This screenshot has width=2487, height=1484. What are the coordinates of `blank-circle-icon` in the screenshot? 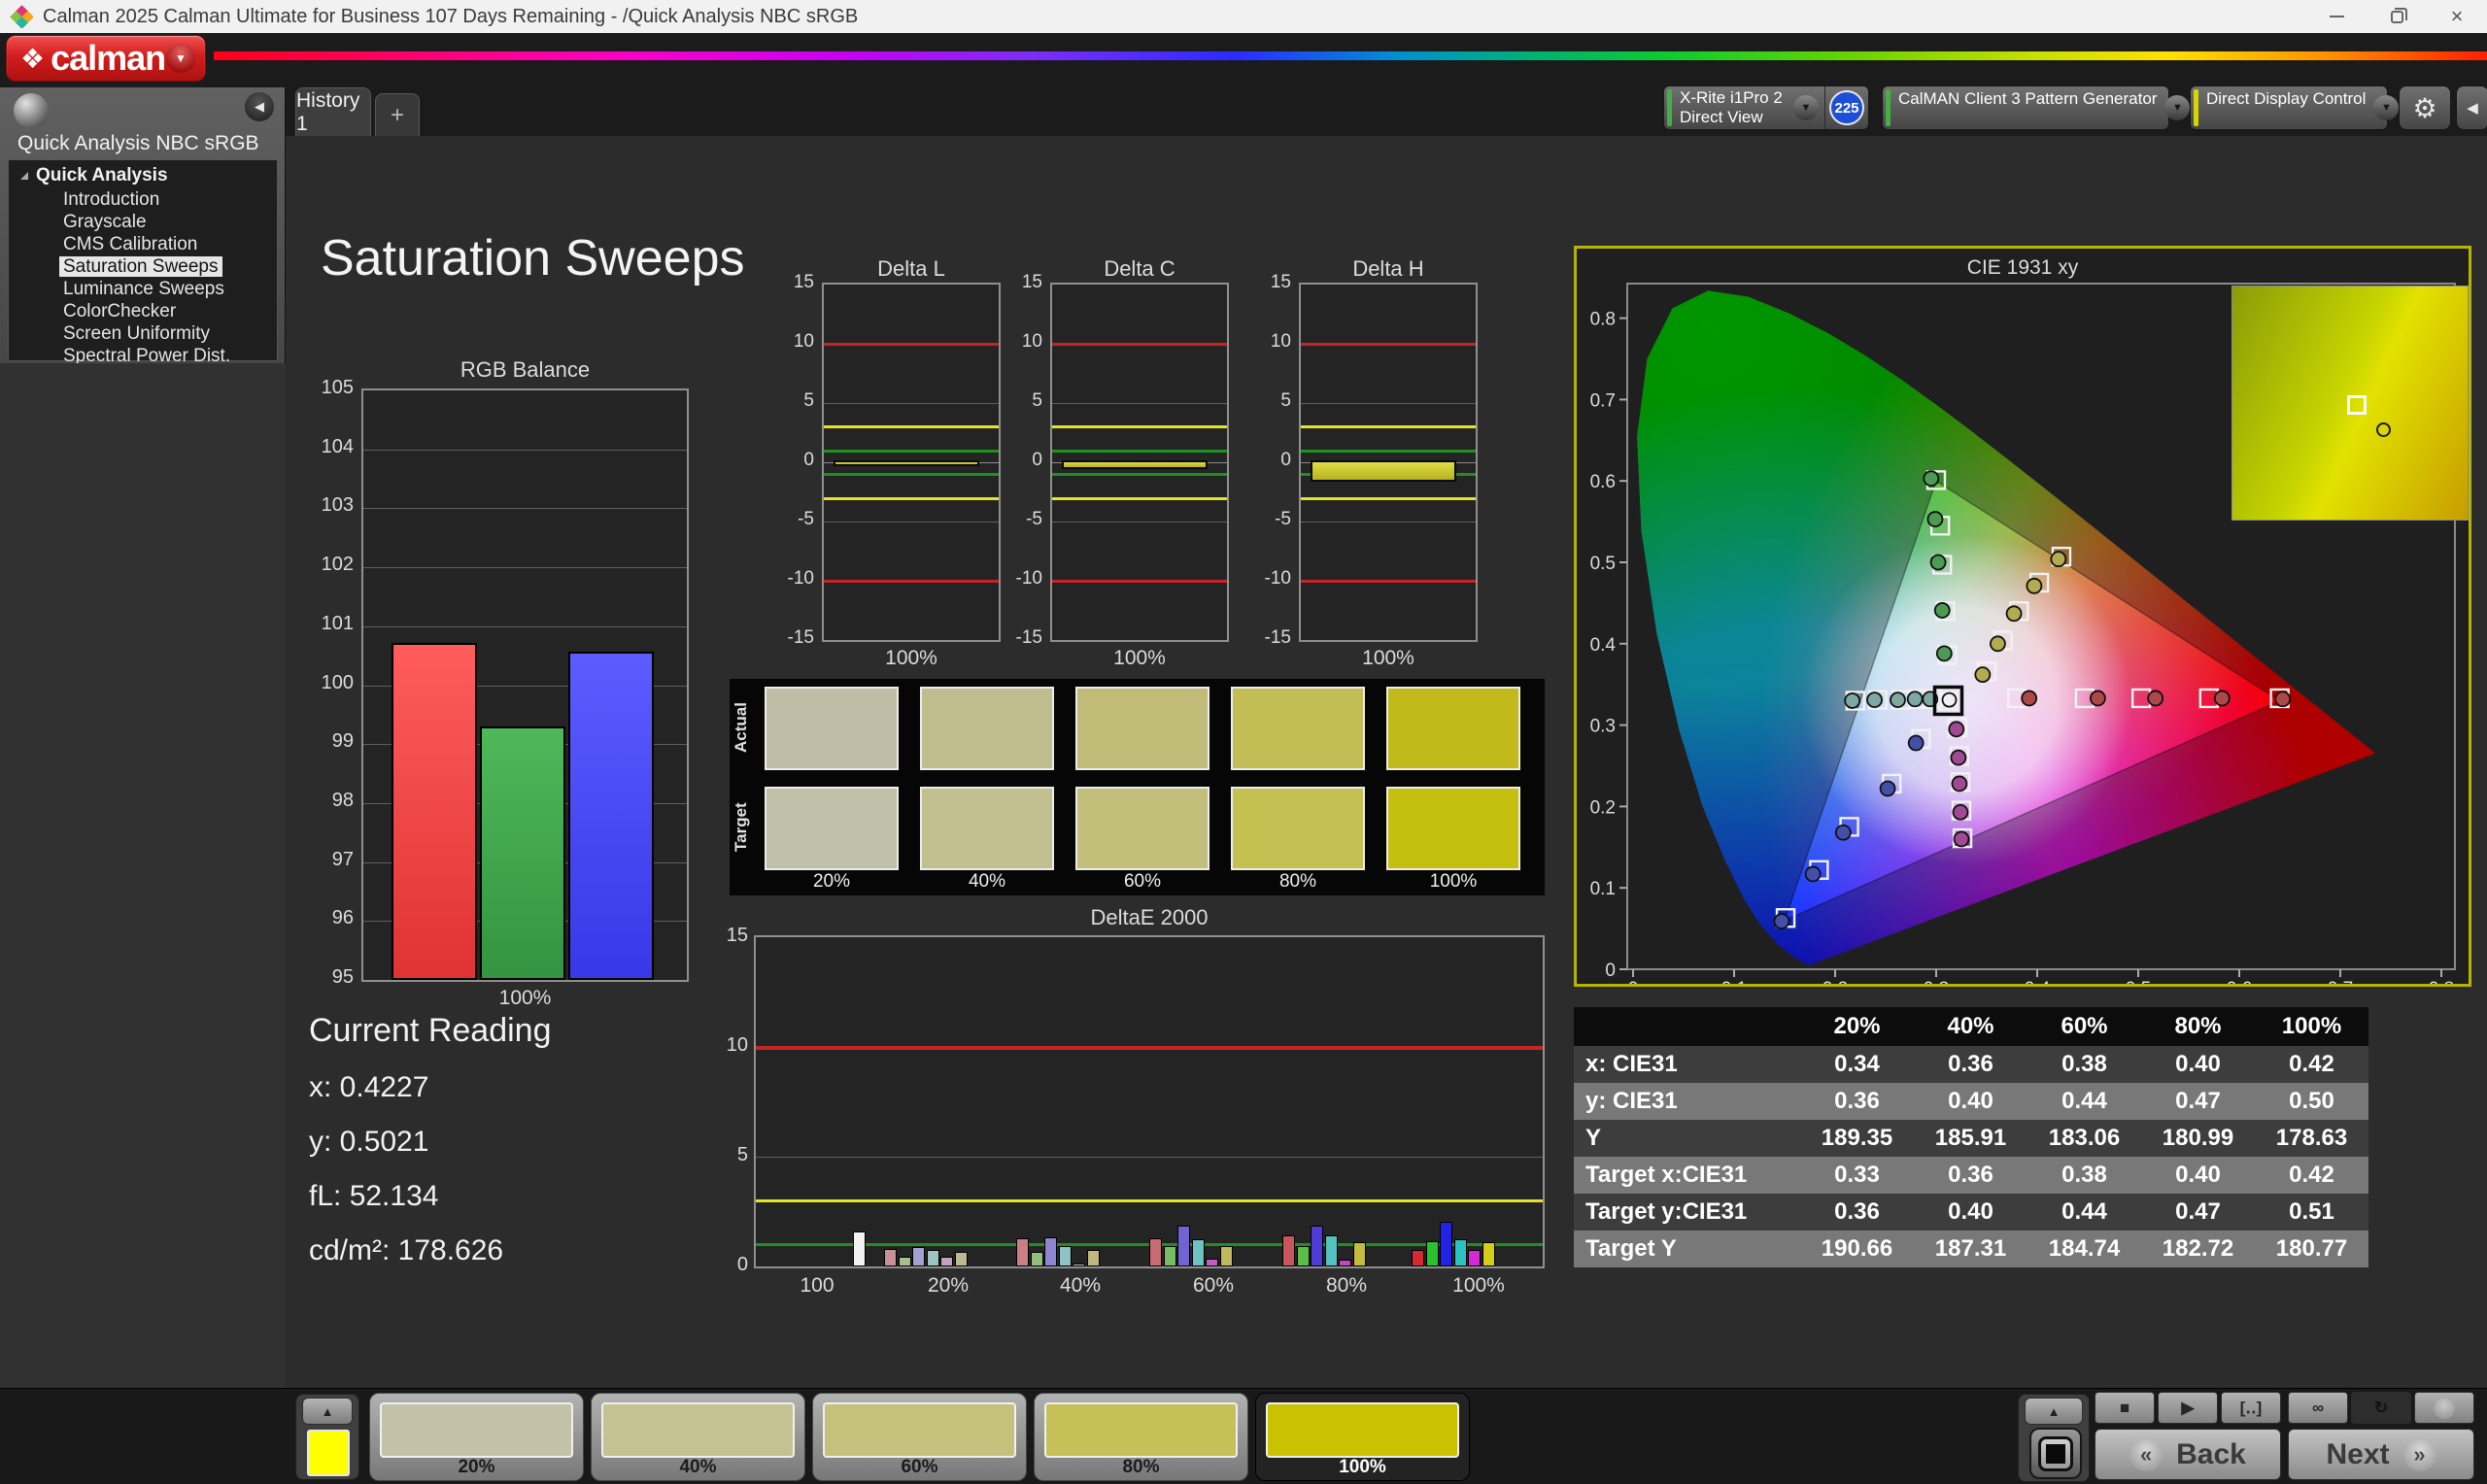 It's located at (2444, 1408).